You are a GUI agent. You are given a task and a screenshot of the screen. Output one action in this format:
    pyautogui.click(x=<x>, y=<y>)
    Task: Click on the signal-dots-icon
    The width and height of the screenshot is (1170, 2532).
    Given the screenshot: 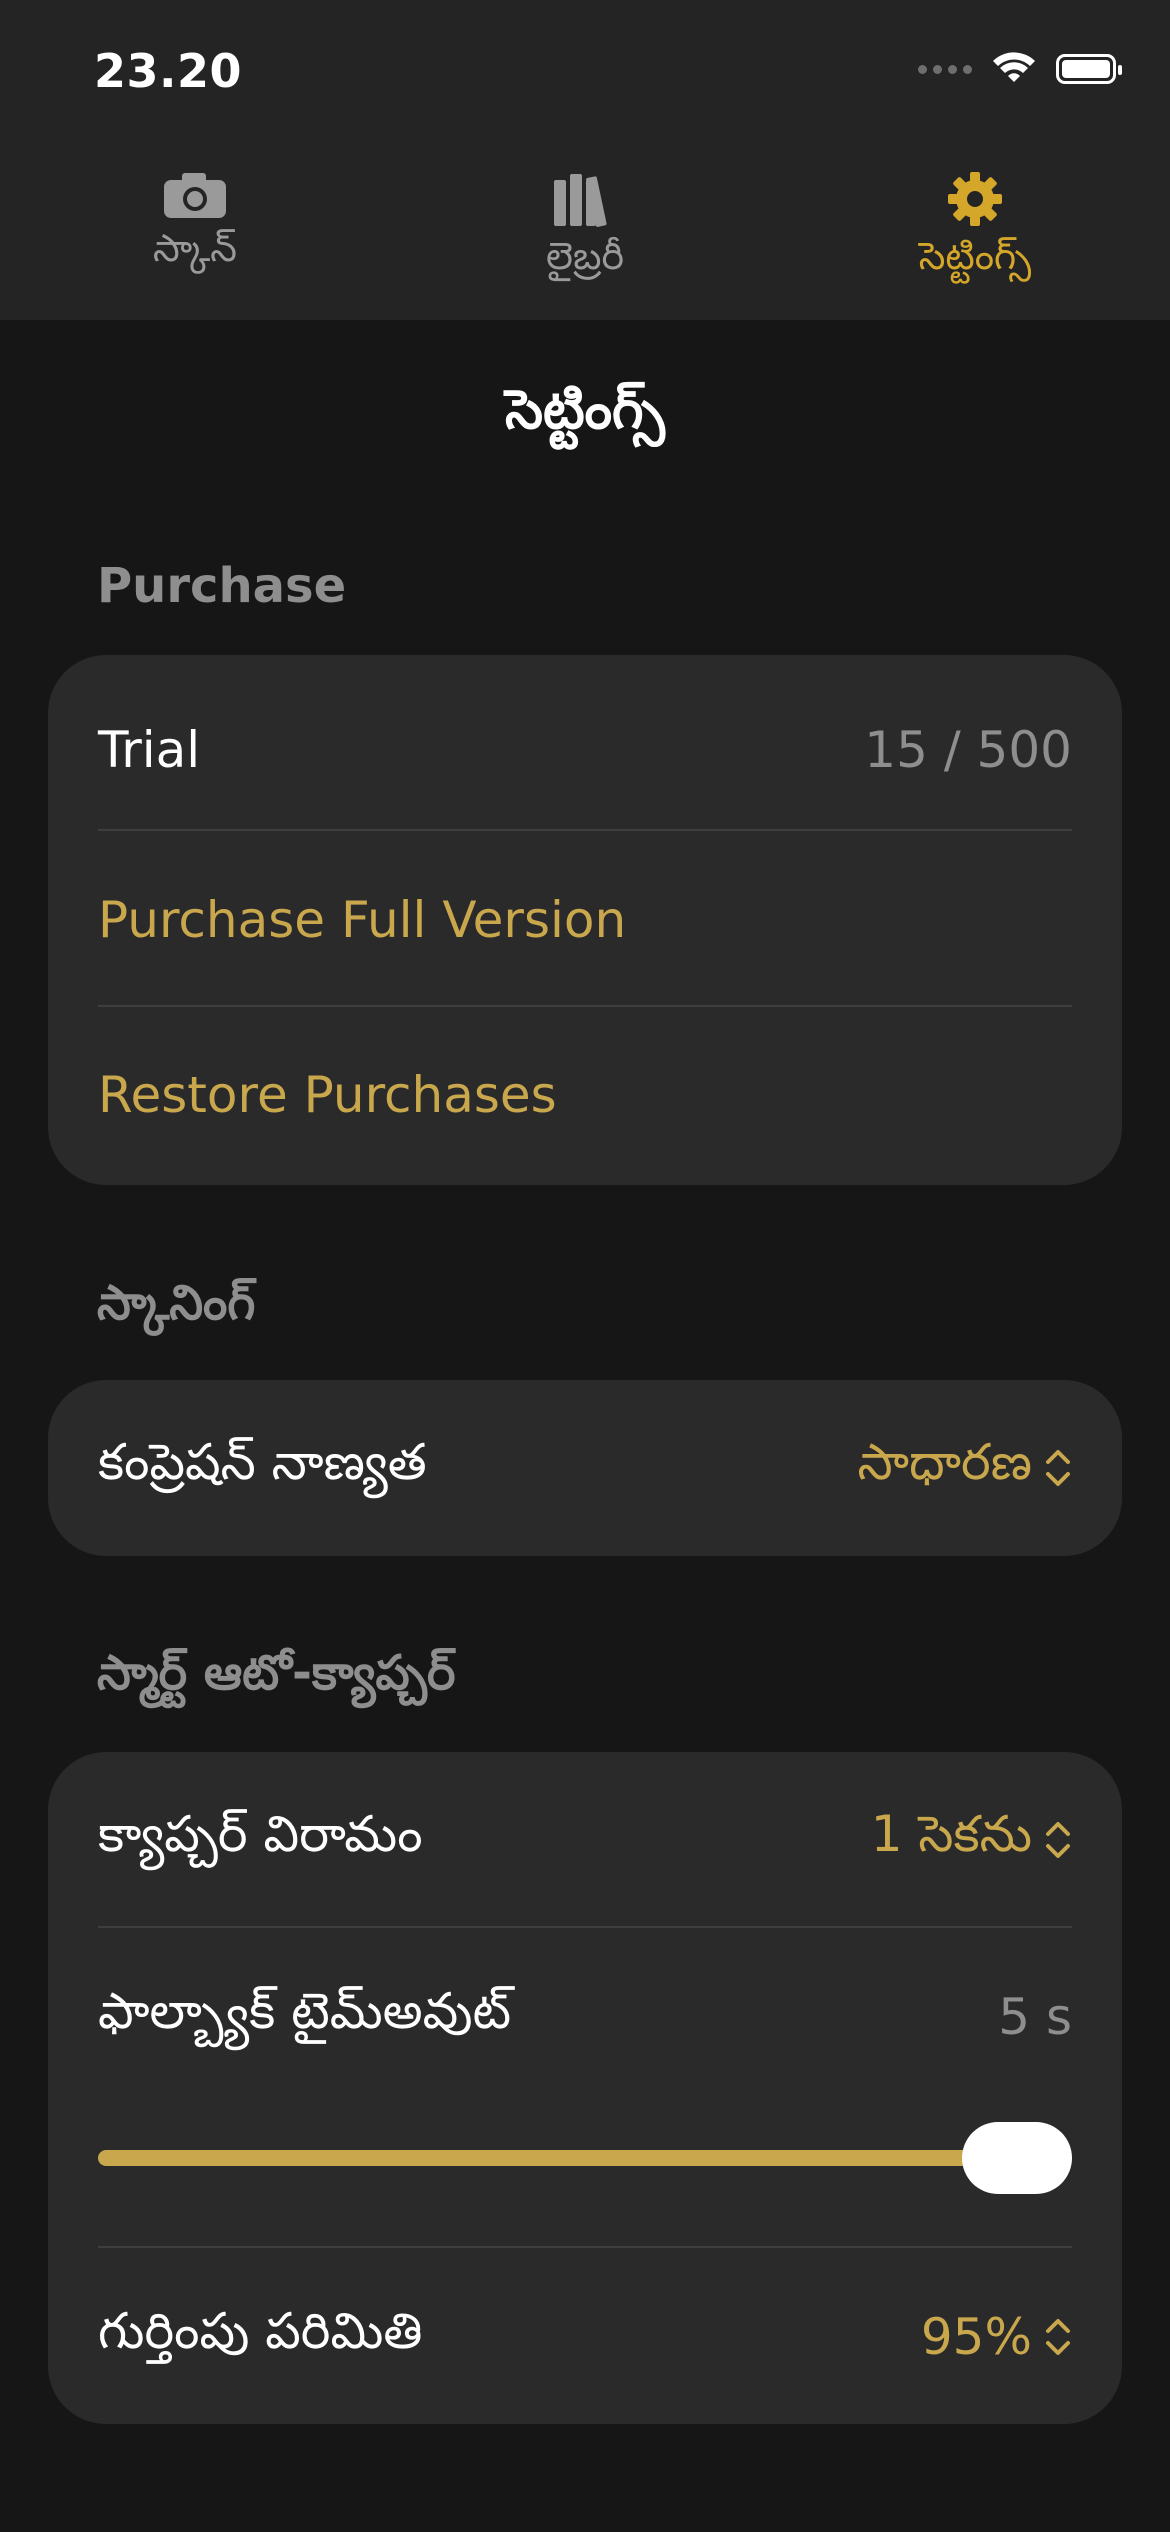 What is the action you would take?
    pyautogui.click(x=945, y=69)
    